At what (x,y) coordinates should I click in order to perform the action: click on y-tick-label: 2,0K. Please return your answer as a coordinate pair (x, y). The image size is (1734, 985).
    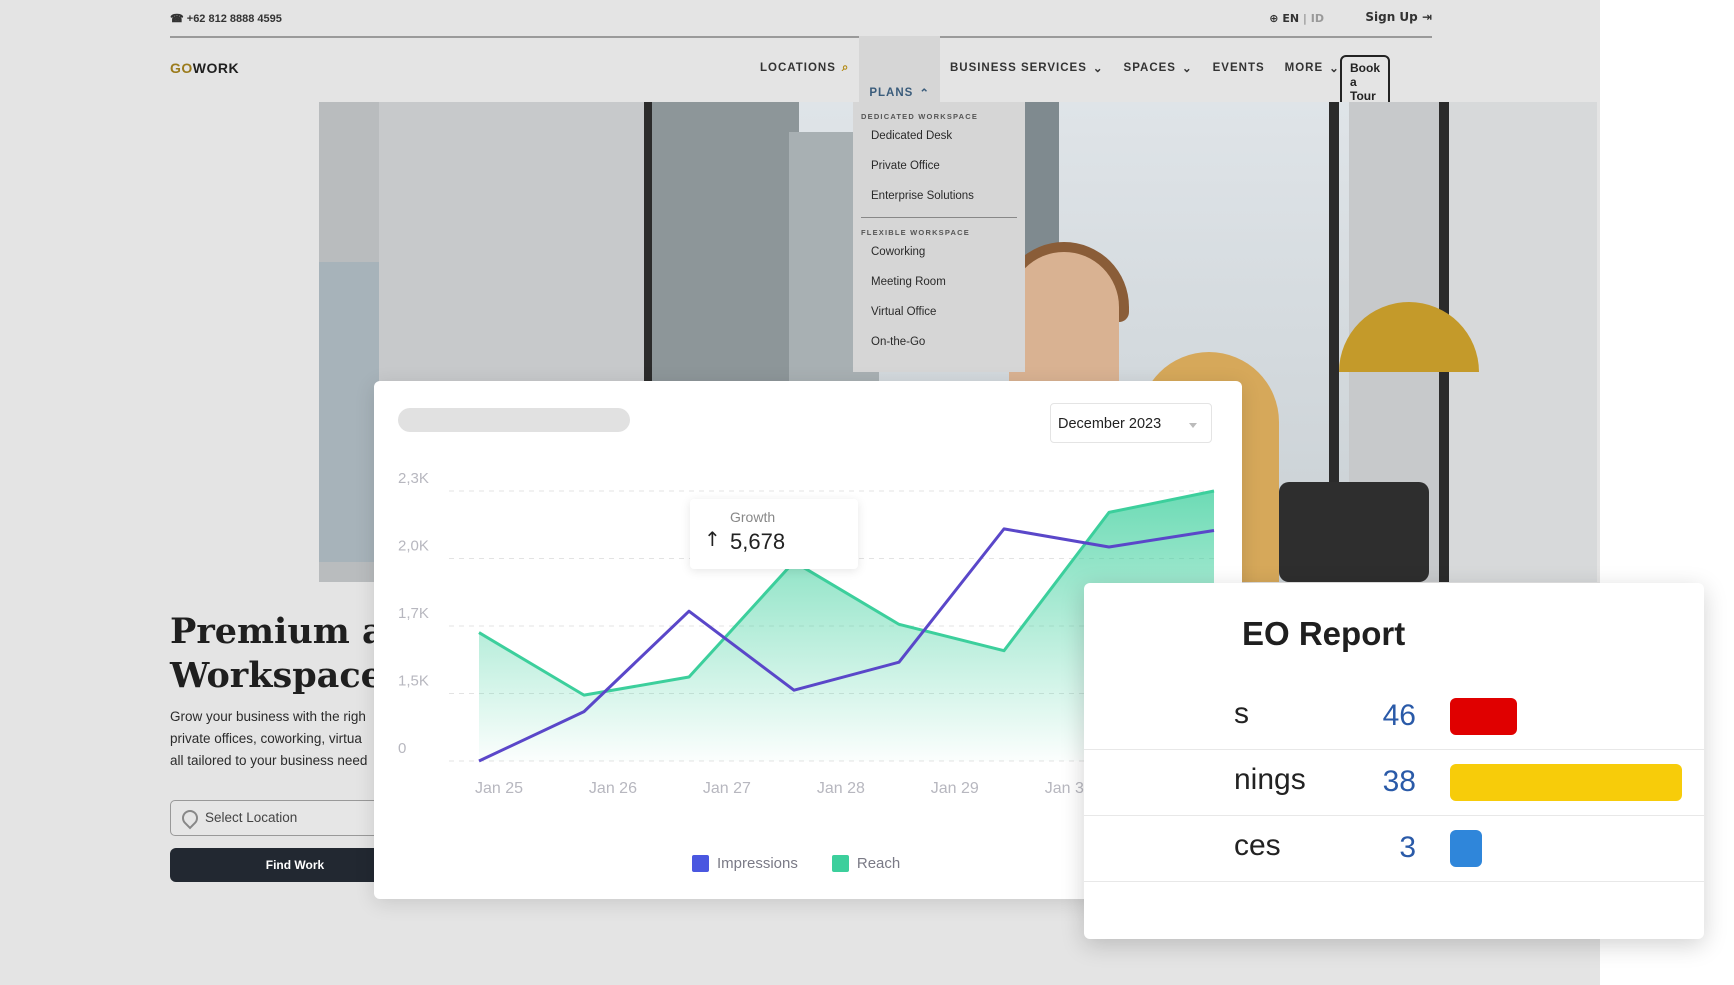
    Looking at the image, I should click on (413, 546).